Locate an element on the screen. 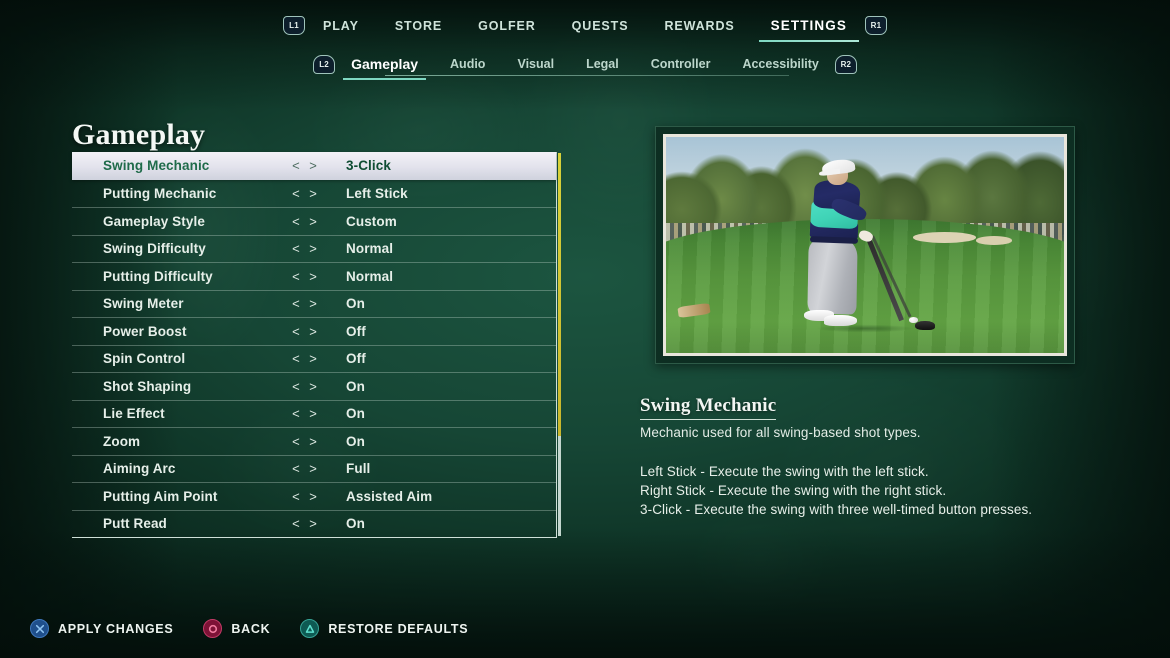 This screenshot has height=658, width=1170. nav-item-quests: QUESTS is located at coordinates (600, 26).